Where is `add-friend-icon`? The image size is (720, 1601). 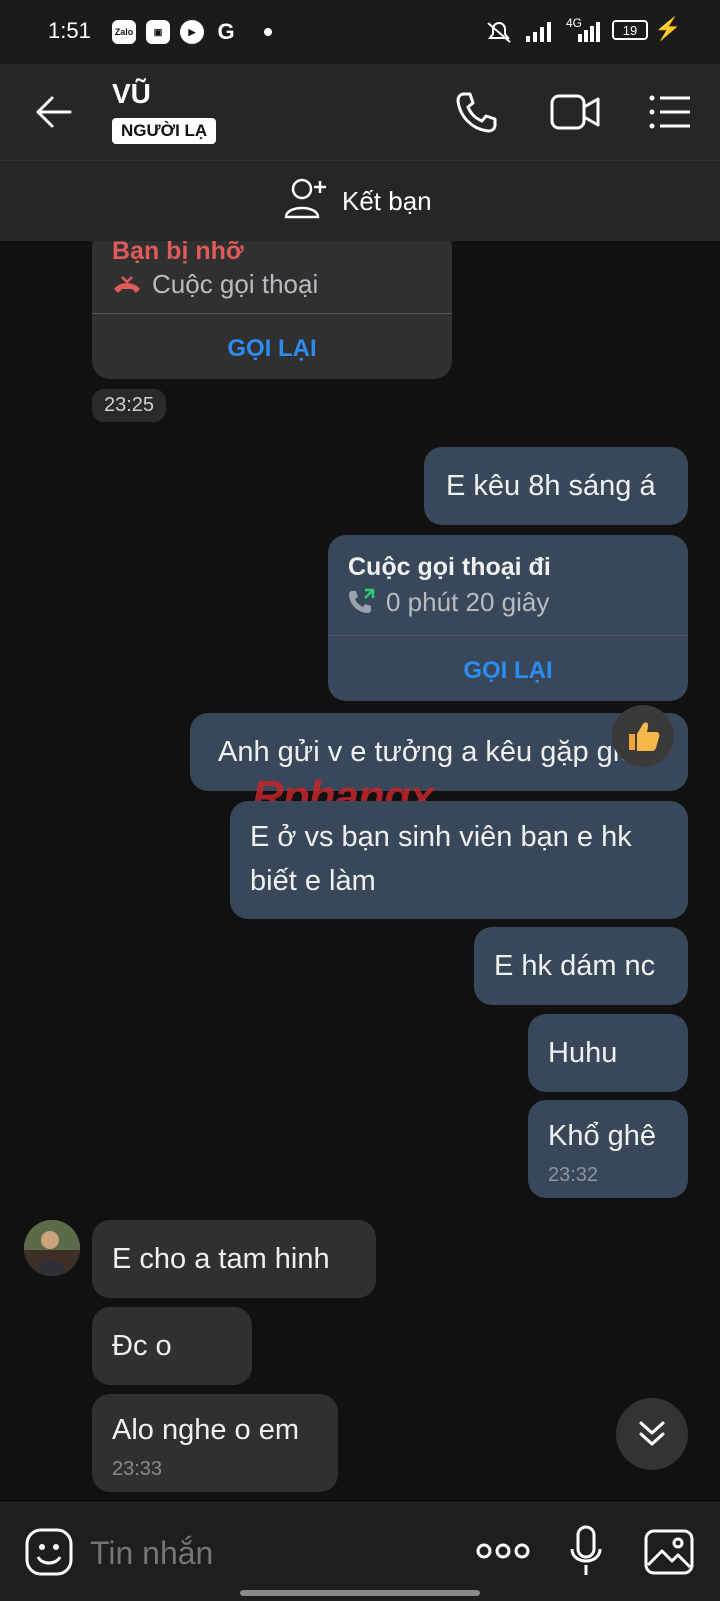
add-friend-icon is located at coordinates (305, 198).